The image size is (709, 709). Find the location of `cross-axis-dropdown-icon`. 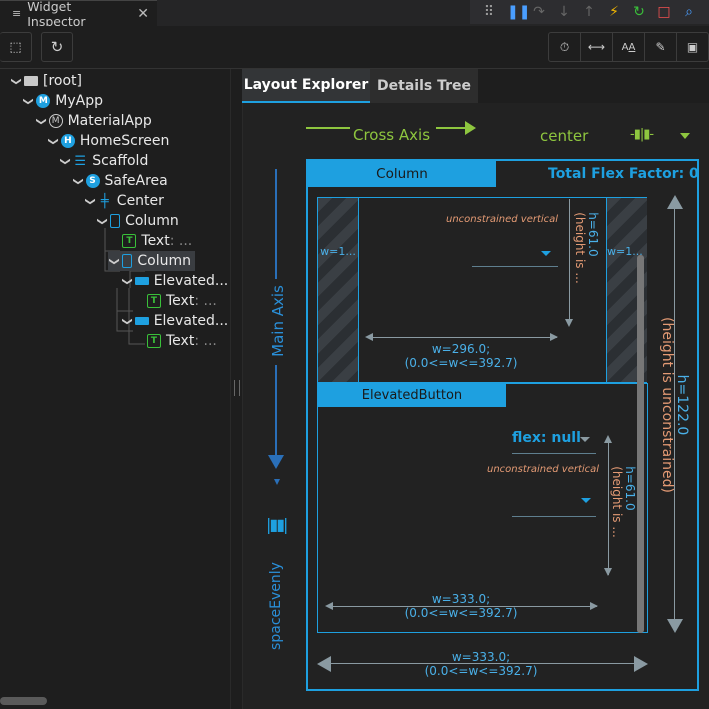

cross-axis-dropdown-icon is located at coordinates (685, 136).